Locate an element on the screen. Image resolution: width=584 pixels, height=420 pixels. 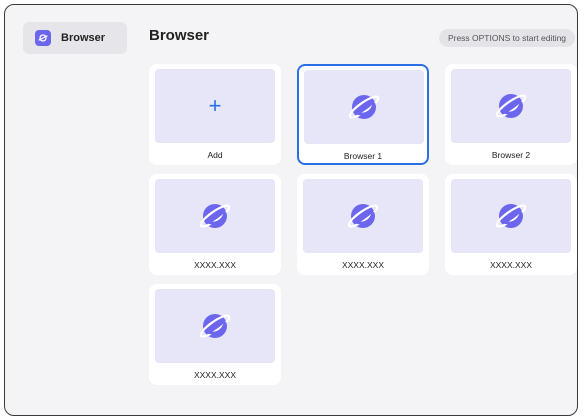
options-hint-badge: Press OPTIONS to start editing is located at coordinates (507, 38).